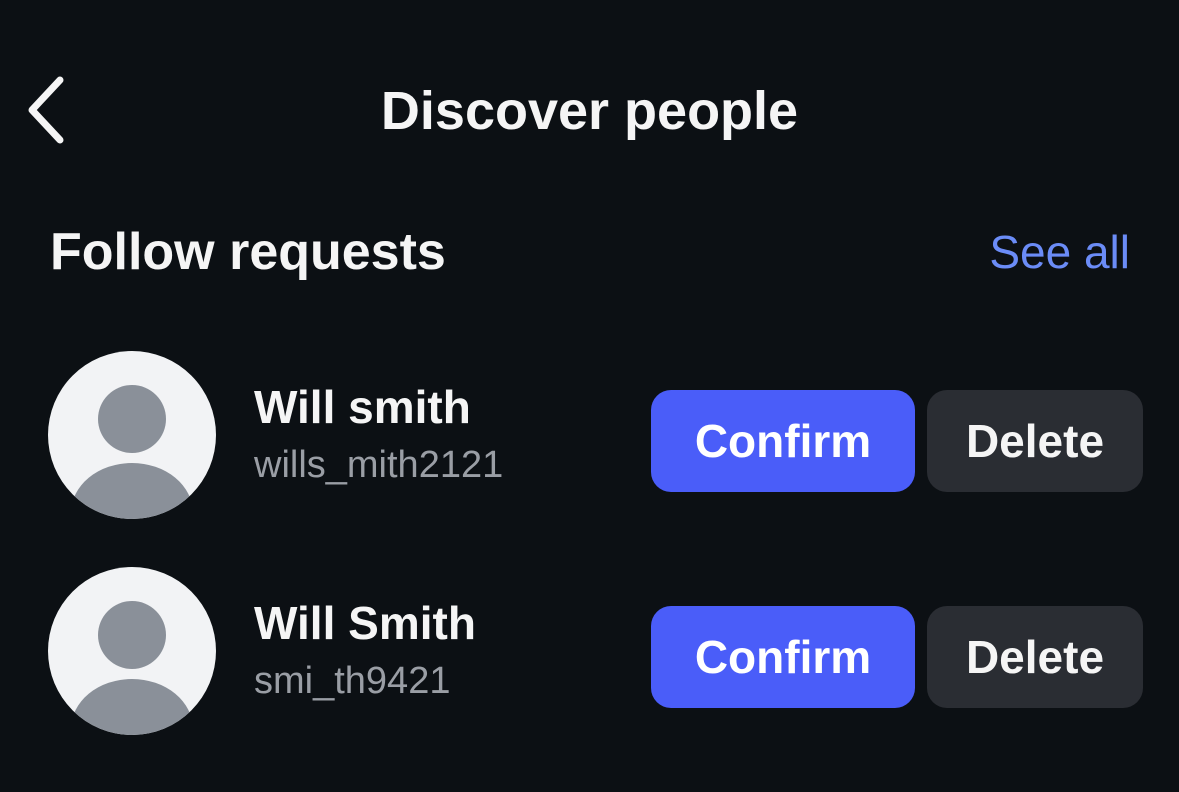  I want to click on see-all-link: See all, so click(1059, 252).